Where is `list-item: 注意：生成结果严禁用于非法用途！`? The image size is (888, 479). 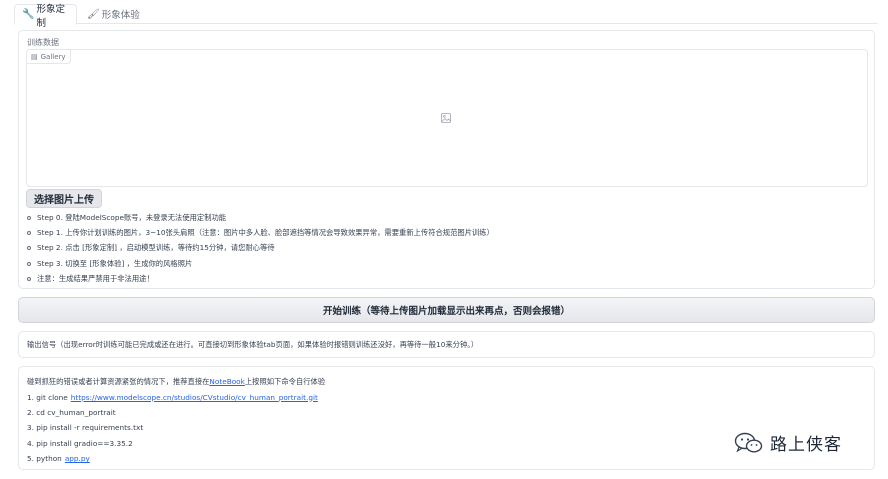
list-item: 注意：生成结果严禁用于非法用途！ is located at coordinates (260, 279).